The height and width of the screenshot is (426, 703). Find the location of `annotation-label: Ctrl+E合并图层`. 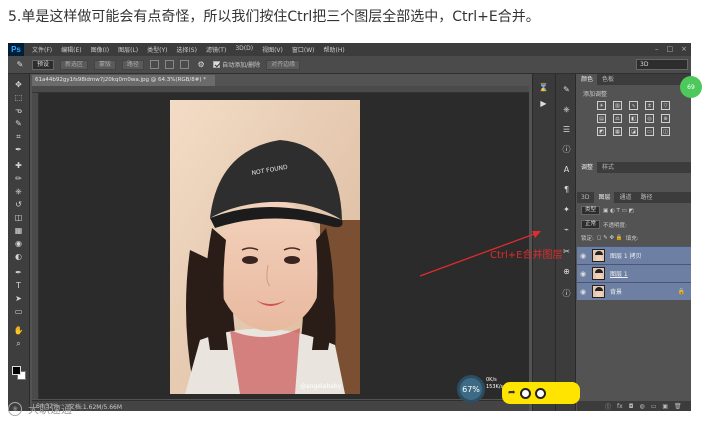

annotation-label: Ctrl+E合并图层 is located at coordinates (526, 255).